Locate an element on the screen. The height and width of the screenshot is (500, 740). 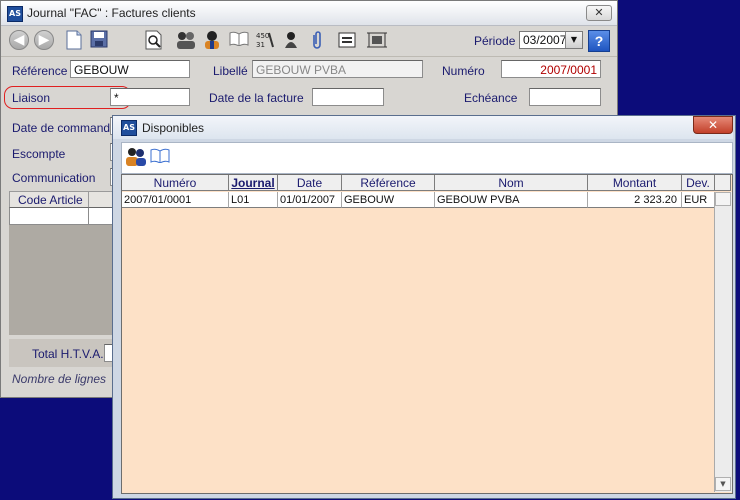
calendar-icon: 450 31 is located at coordinates (265, 40).